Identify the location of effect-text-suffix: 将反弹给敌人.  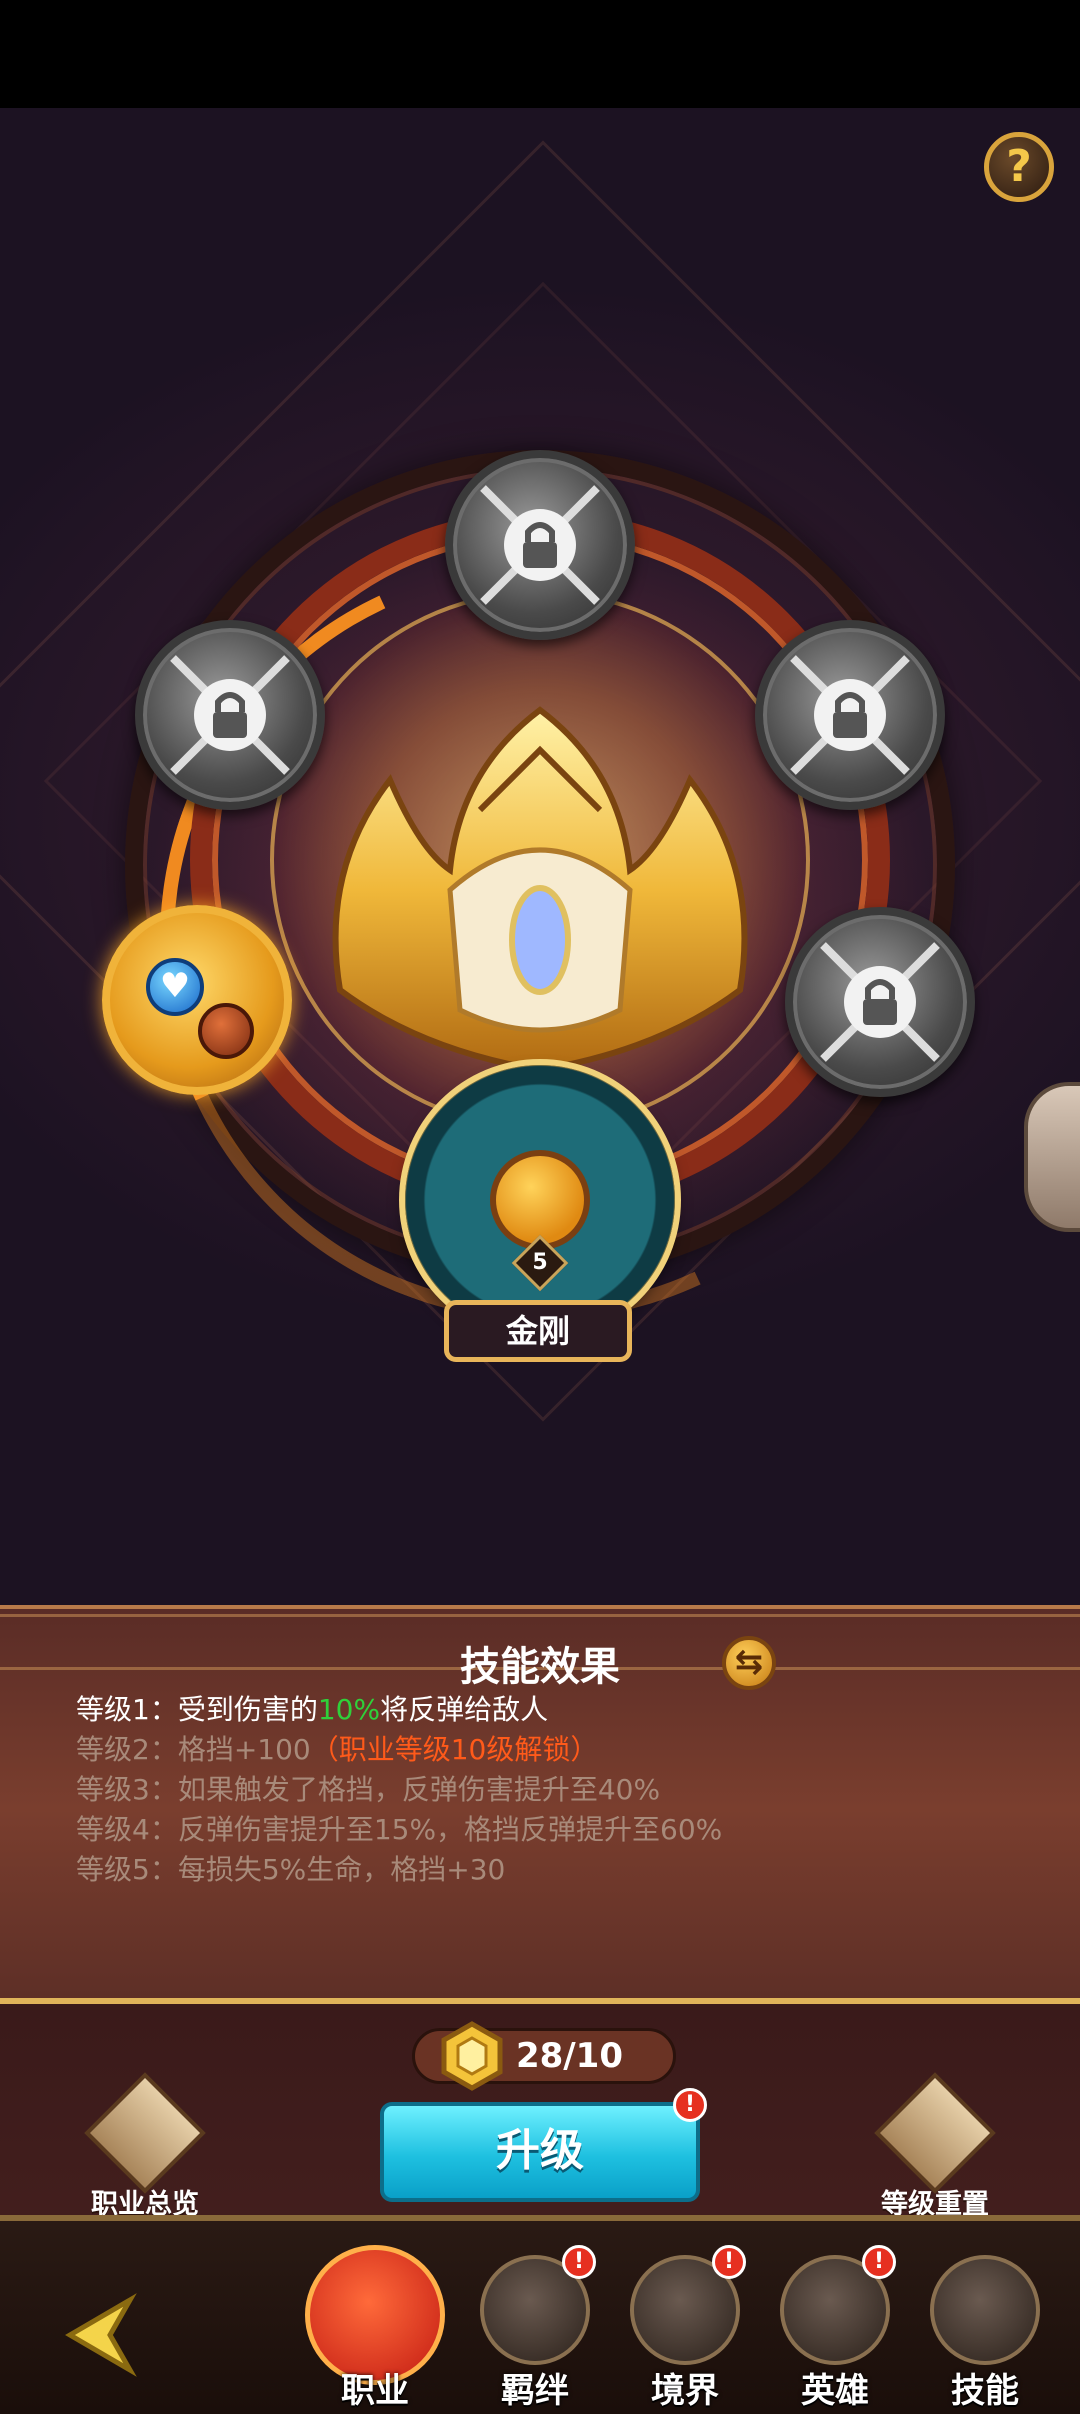
(464, 1709).